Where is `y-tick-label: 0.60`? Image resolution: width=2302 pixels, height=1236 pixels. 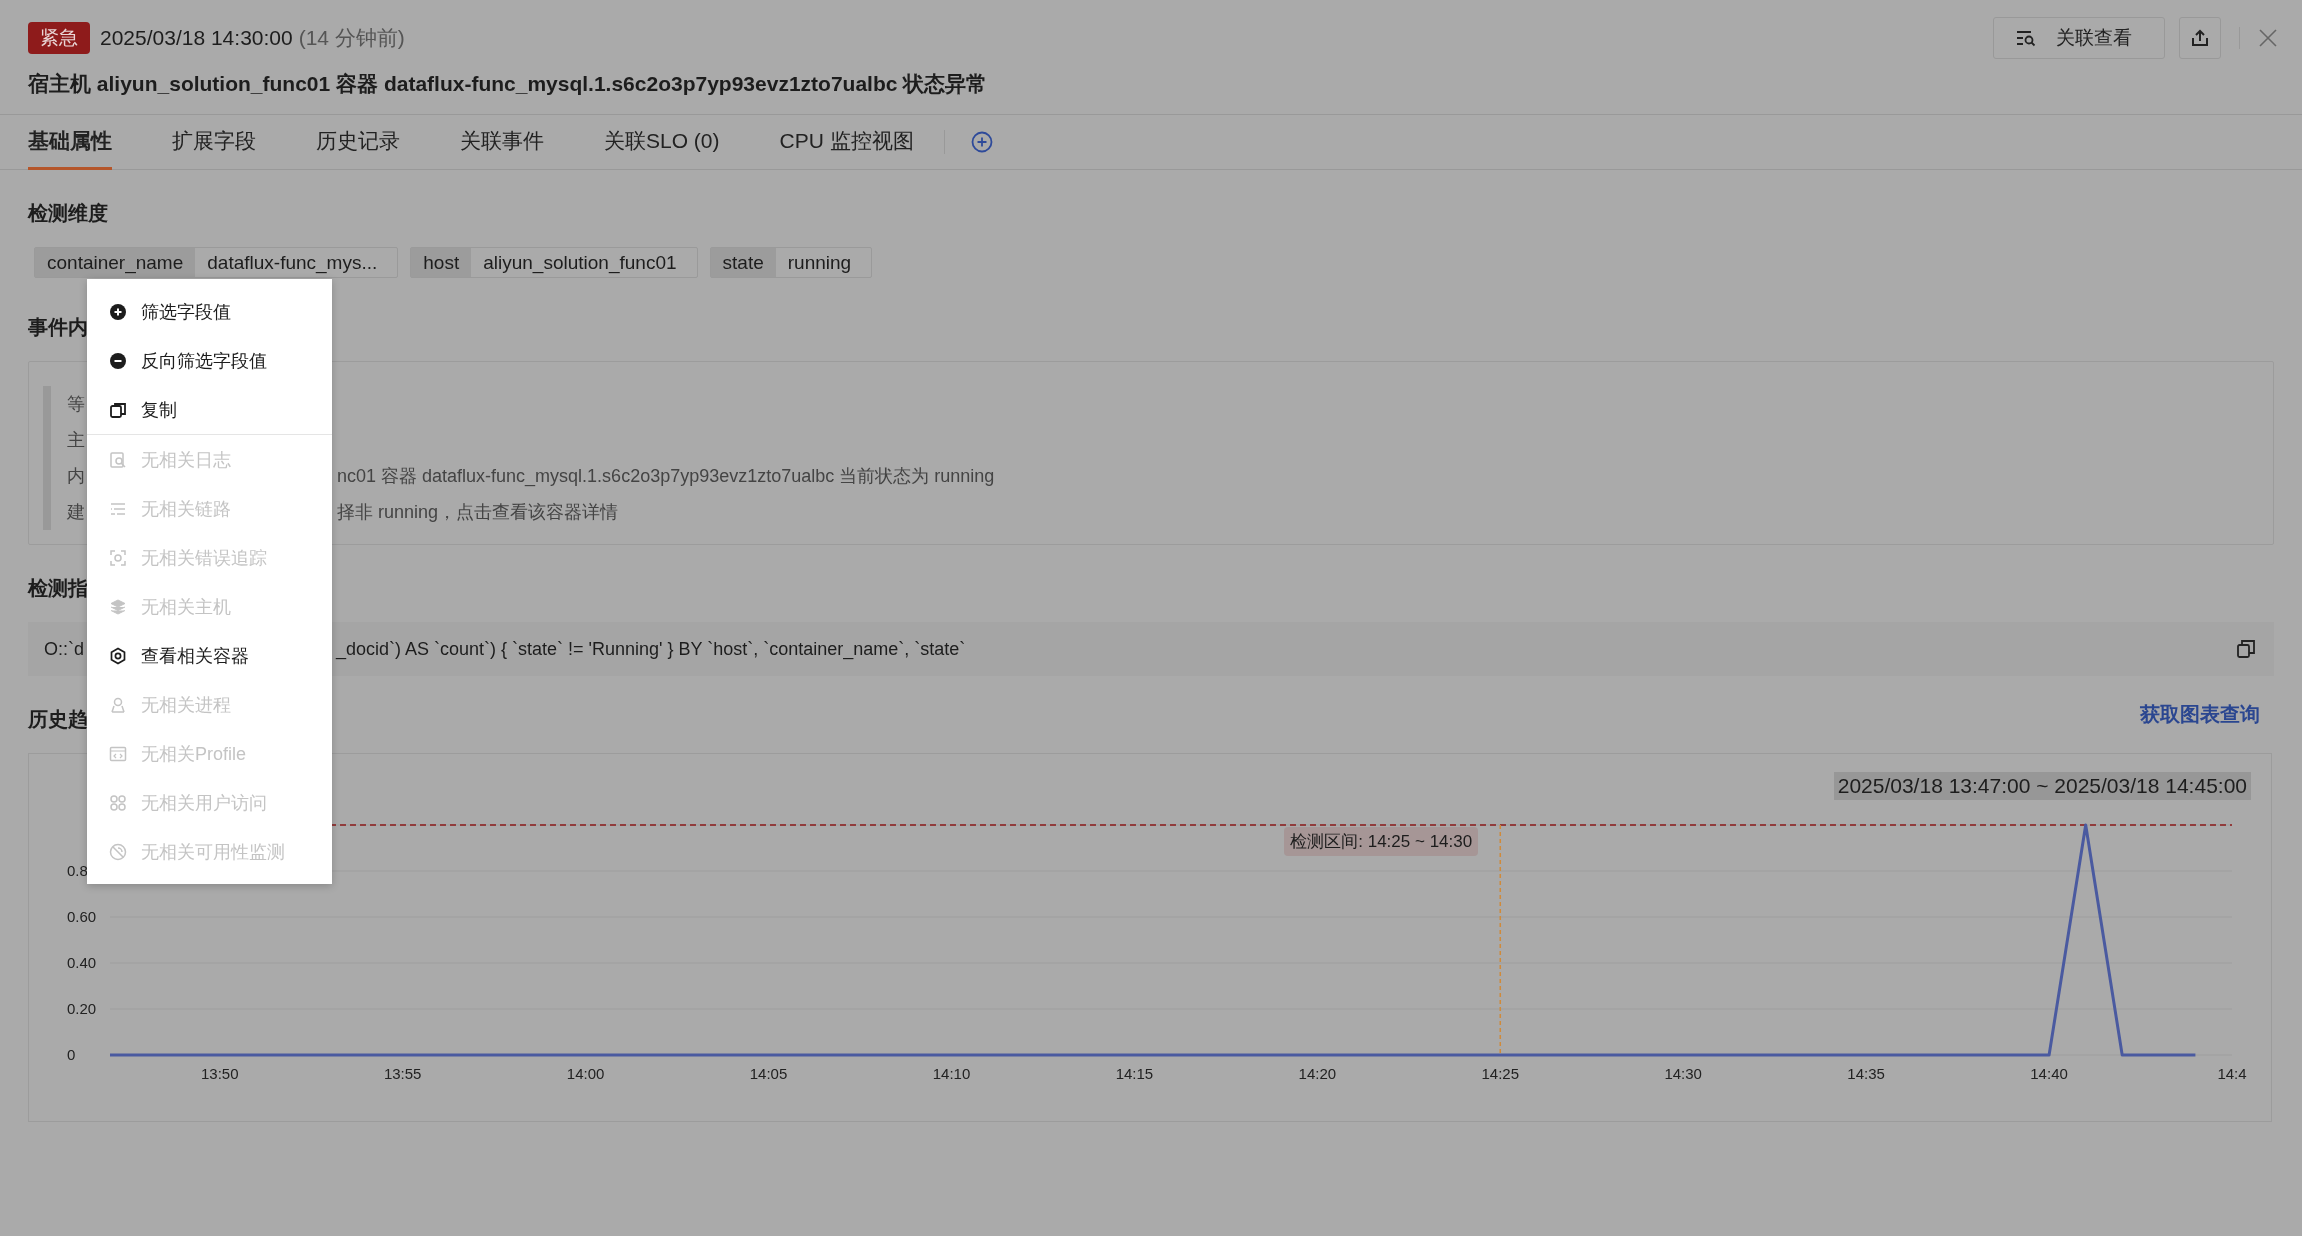 y-tick-label: 0.60 is located at coordinates (82, 916).